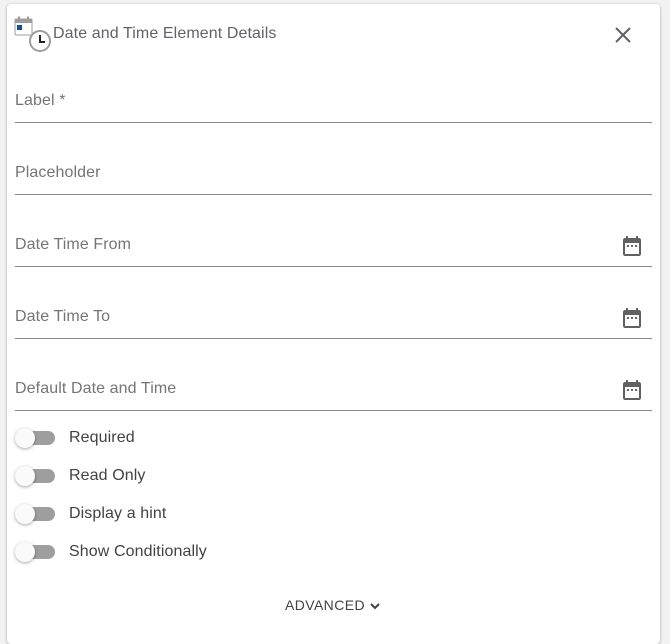  What do you see at coordinates (317, 247) in the screenshot?
I see `date-time-from-input` at bounding box center [317, 247].